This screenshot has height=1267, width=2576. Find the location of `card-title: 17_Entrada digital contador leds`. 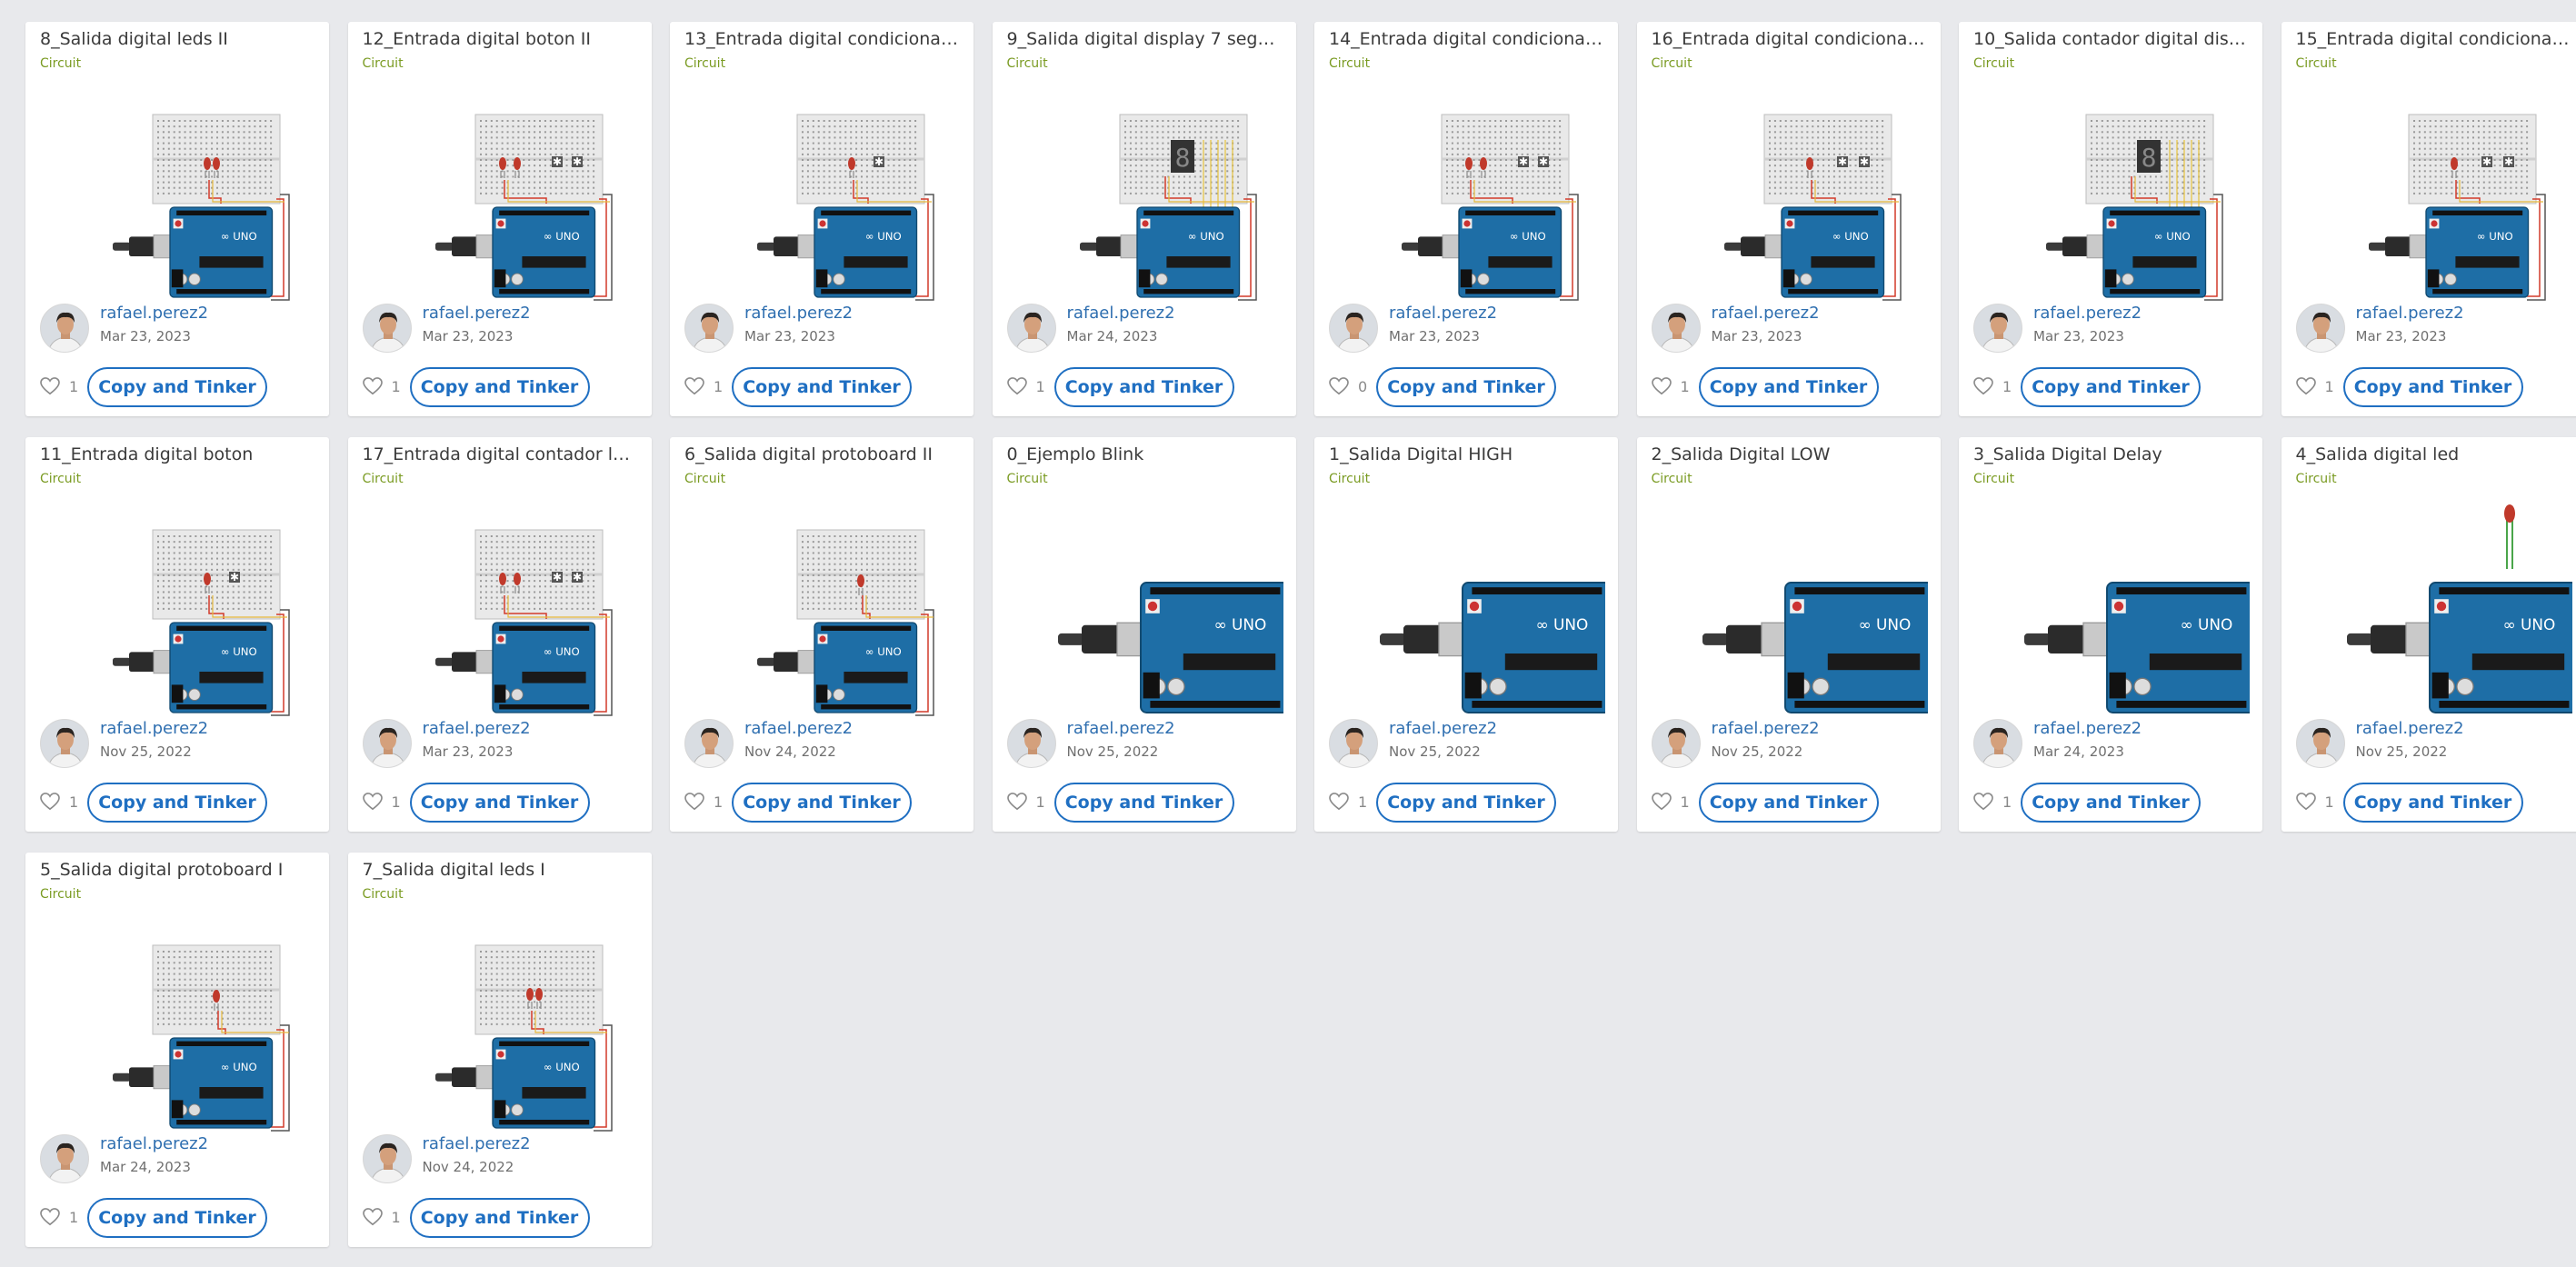

card-title: 17_Entrada digital contador leds is located at coordinates (502, 454).